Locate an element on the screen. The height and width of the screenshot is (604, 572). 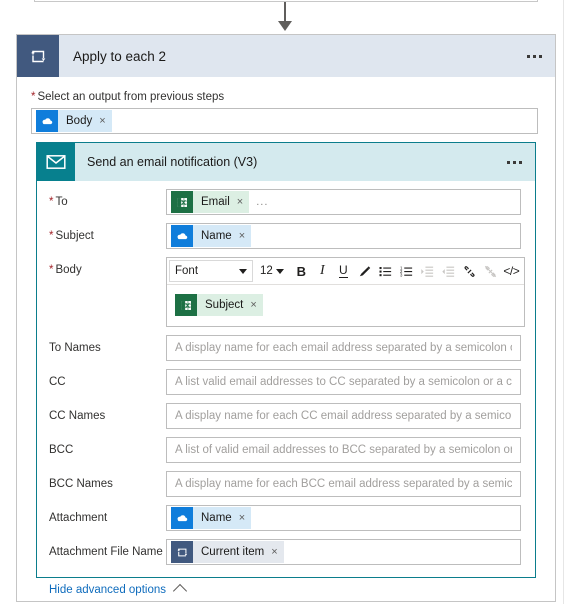
token-chip-current-item: Current item × is located at coordinates (227, 552).